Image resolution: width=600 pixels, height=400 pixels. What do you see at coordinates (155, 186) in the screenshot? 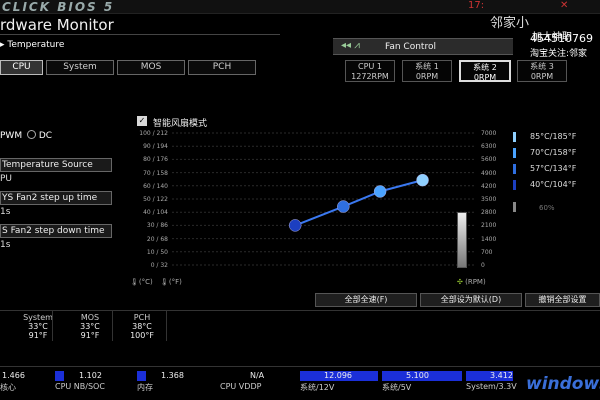
I see `y-tick-left: 60 / 140` at bounding box center [155, 186].